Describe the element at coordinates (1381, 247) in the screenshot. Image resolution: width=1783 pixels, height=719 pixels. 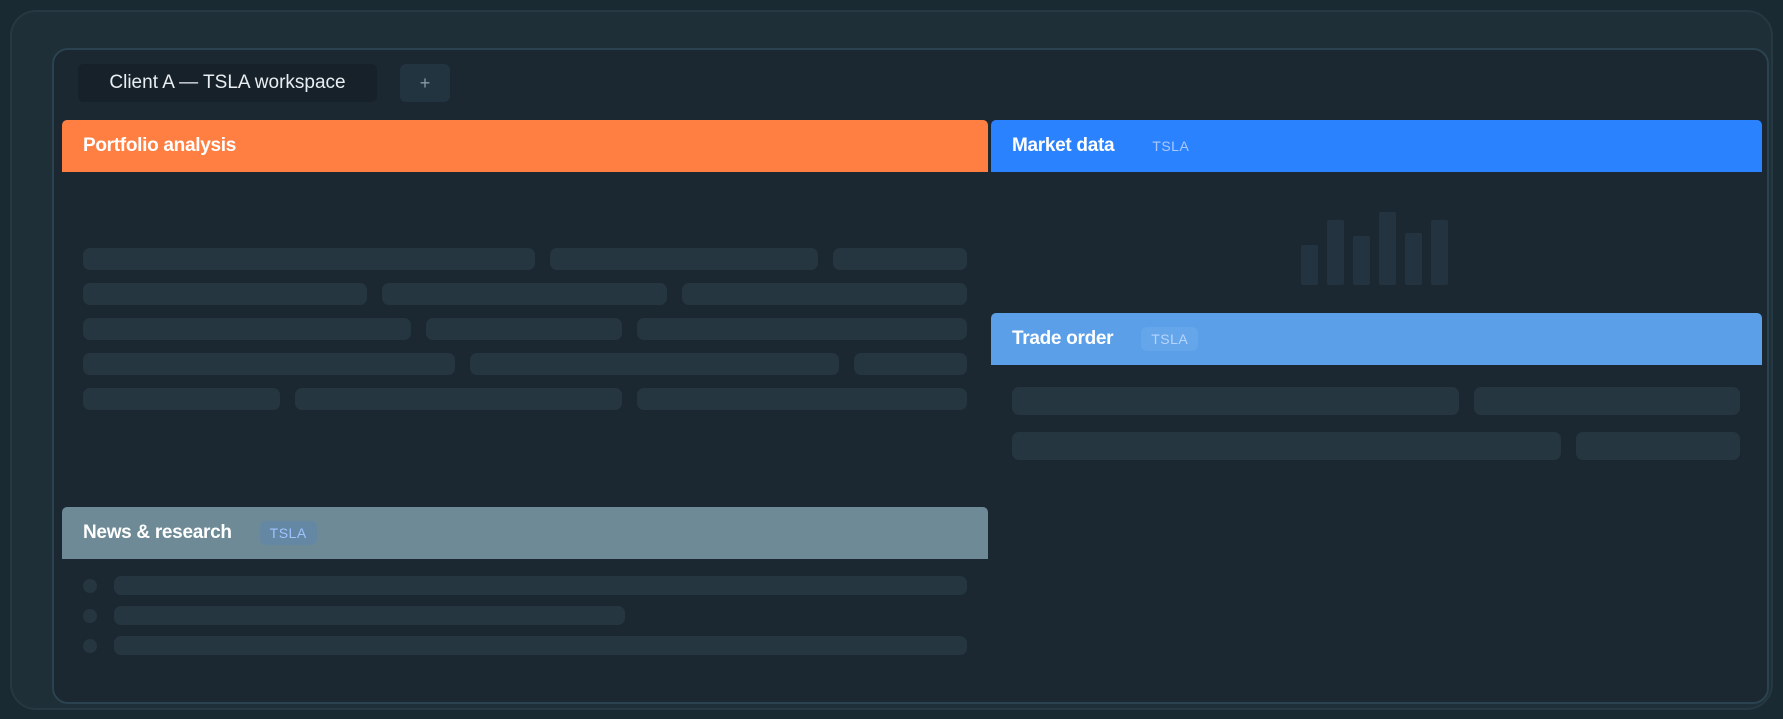
I see `bar-chart-icon` at that location.